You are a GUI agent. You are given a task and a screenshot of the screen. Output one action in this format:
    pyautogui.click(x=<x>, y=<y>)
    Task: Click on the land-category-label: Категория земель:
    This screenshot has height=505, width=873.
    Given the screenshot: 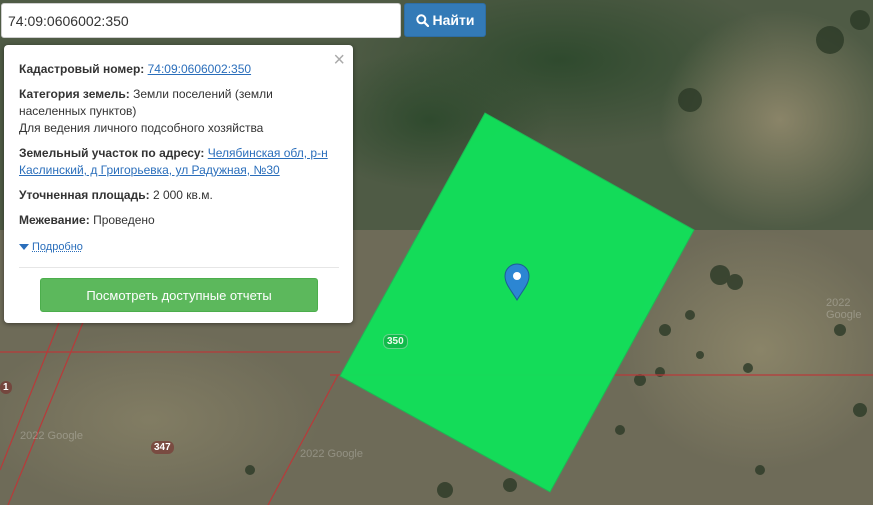 What is the action you would take?
    pyautogui.click(x=74, y=94)
    